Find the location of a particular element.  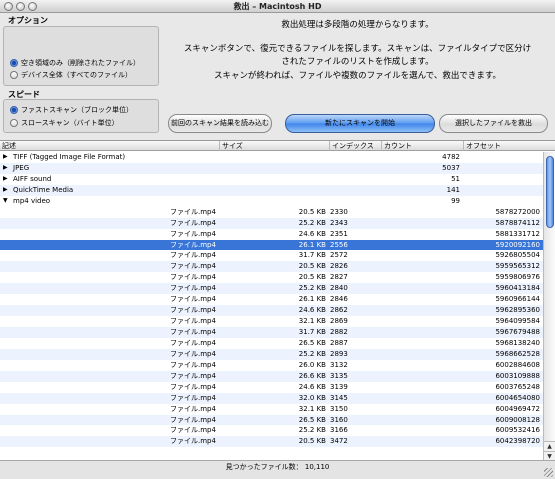

group-count: 51 is located at coordinates (455, 178).